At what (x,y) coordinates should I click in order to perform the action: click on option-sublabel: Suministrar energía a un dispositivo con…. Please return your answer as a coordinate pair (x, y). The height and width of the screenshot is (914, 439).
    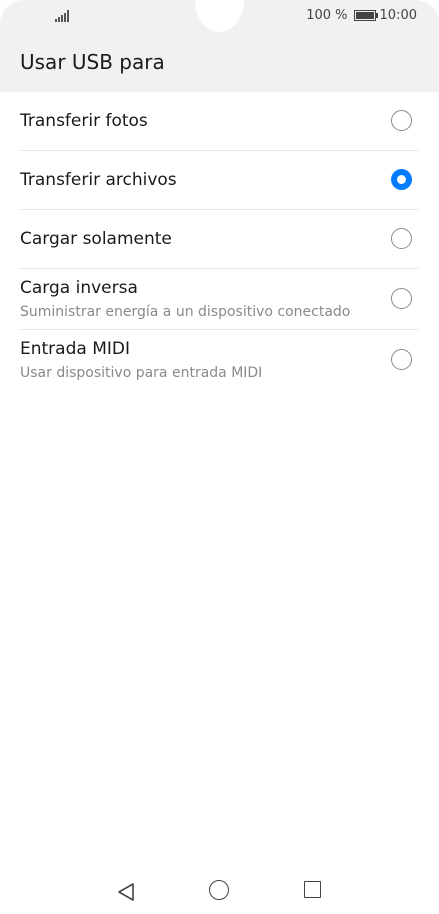
    Looking at the image, I should click on (185, 312).